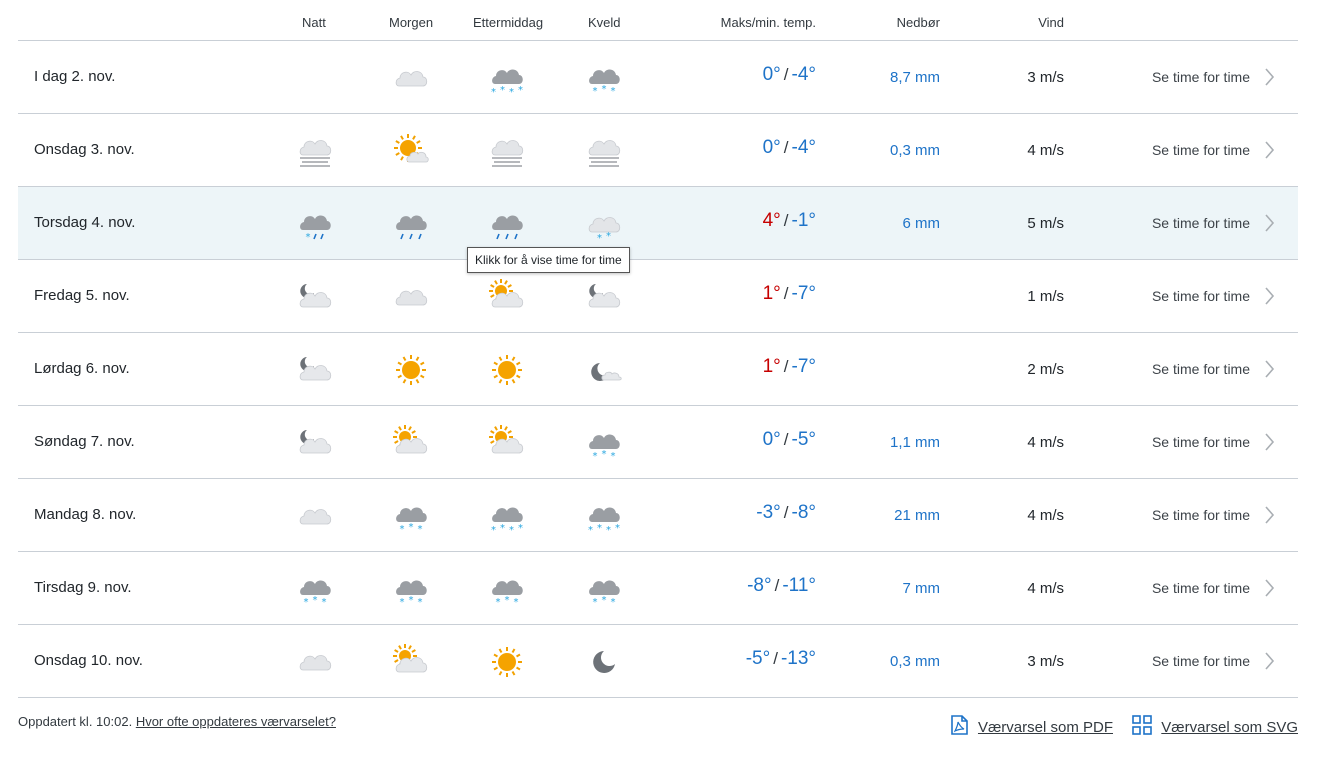 The image size is (1331, 772). I want to click on day-label: Søndag 7. nov., so click(84, 441).